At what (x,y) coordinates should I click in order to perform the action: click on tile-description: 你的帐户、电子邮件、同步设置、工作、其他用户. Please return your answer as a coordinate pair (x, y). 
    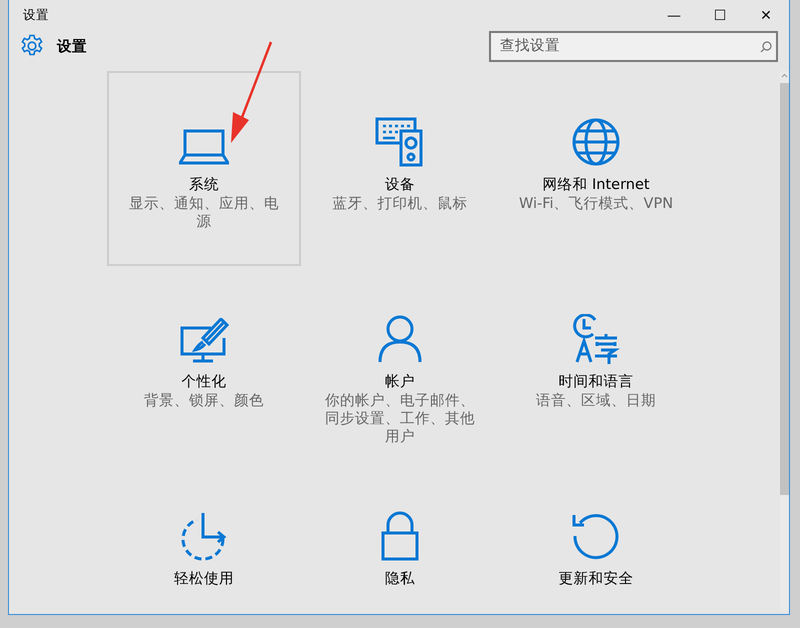
    Looking at the image, I should click on (400, 419).